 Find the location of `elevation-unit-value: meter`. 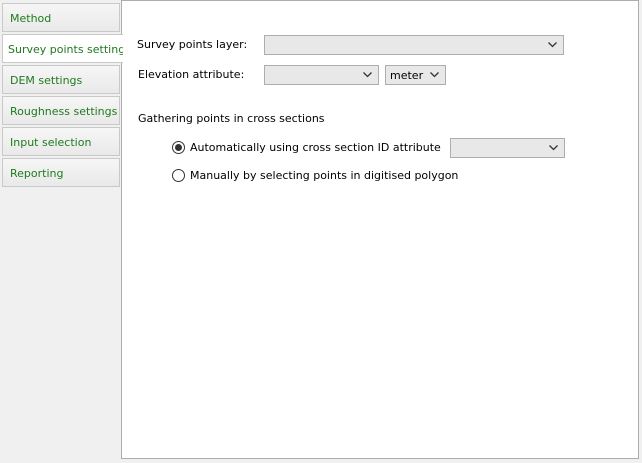

elevation-unit-value: meter is located at coordinates (407, 75).